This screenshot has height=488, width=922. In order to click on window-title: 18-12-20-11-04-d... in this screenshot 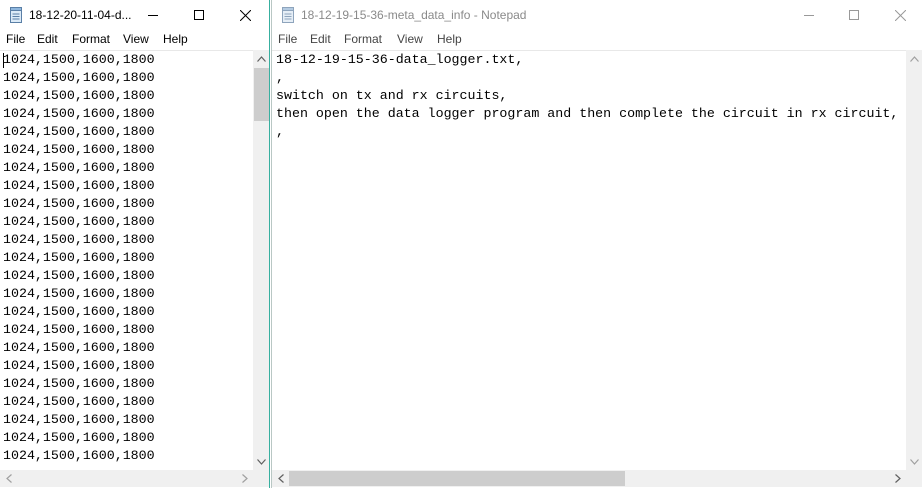, I will do `click(80, 15)`.